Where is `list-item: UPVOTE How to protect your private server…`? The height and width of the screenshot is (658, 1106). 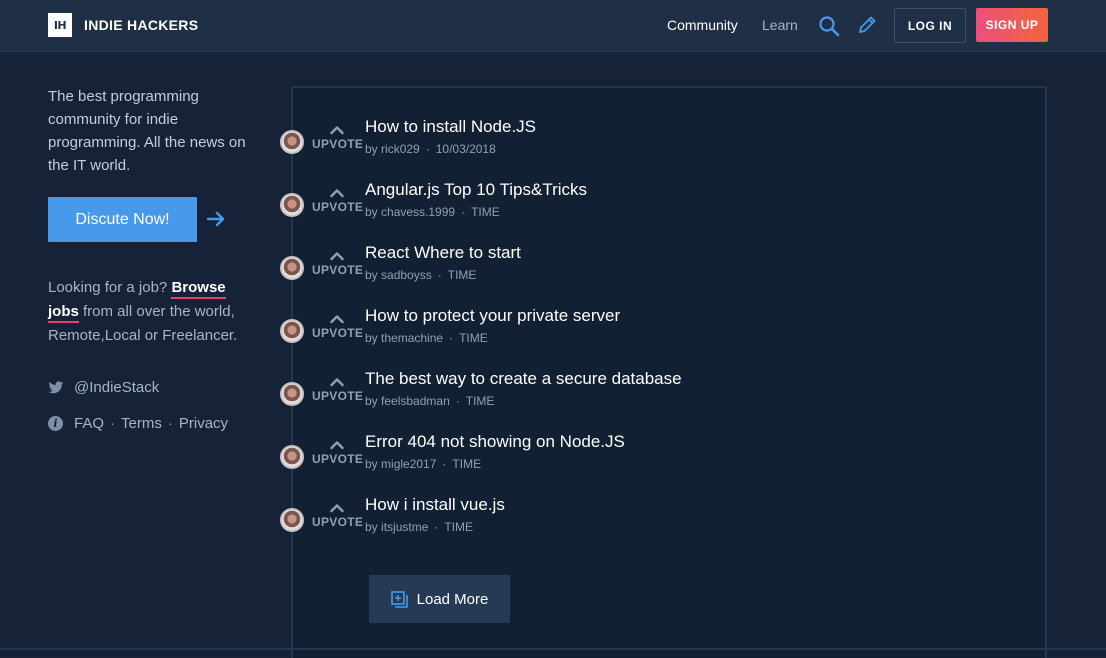
list-item: UPVOTE How to protect your private server… is located at coordinates (630, 332).